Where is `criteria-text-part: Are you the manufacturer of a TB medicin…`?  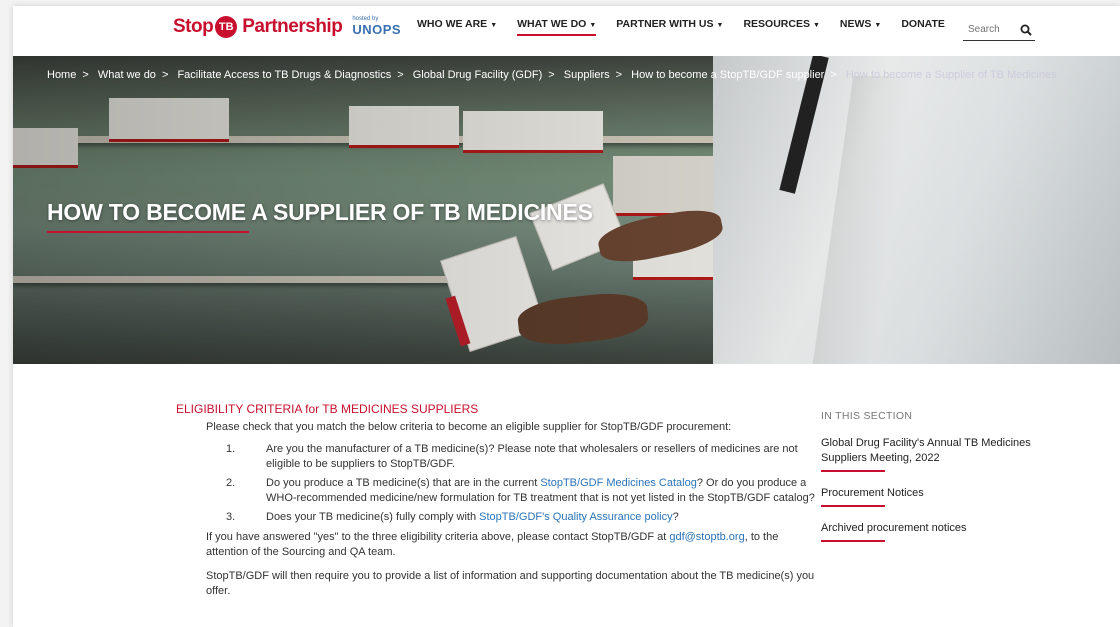
criteria-text-part: Are you the manufacturer of a TB medicin… is located at coordinates (532, 456).